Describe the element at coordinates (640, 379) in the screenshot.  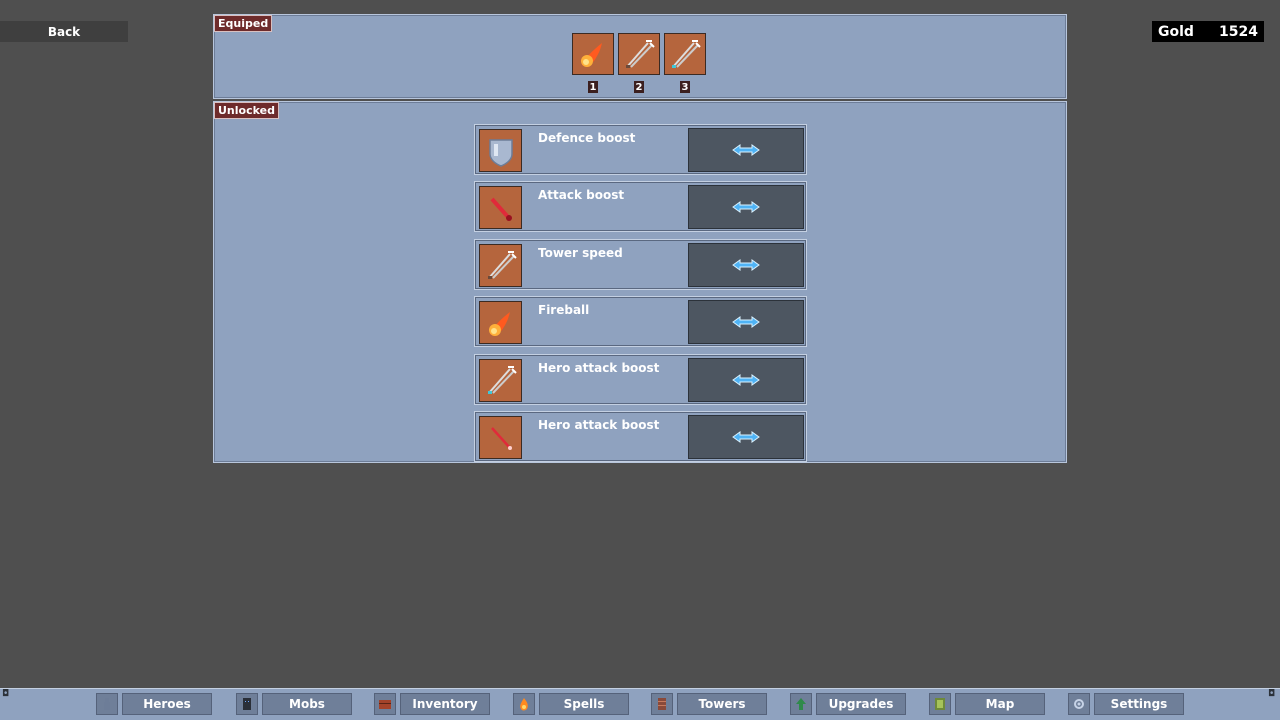
I see `spell-row-hero-attack-boost: Hero attack boost` at that location.